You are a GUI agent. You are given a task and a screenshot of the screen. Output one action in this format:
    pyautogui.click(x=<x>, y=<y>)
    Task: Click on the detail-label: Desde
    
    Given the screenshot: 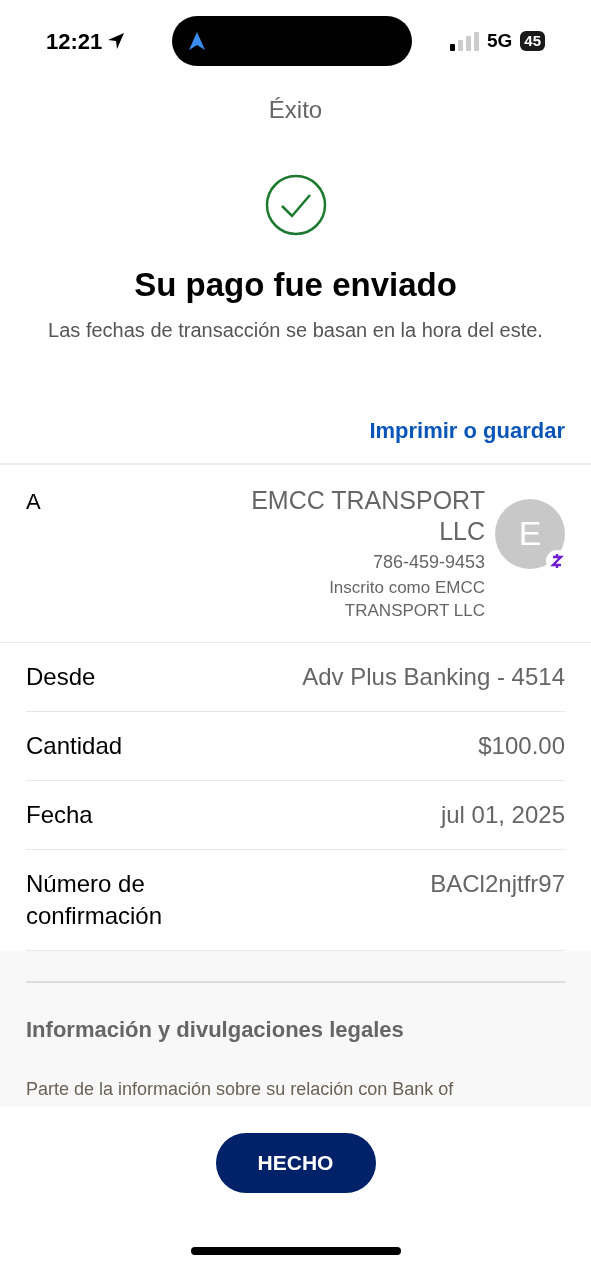 What is the action you would take?
    pyautogui.click(x=61, y=676)
    